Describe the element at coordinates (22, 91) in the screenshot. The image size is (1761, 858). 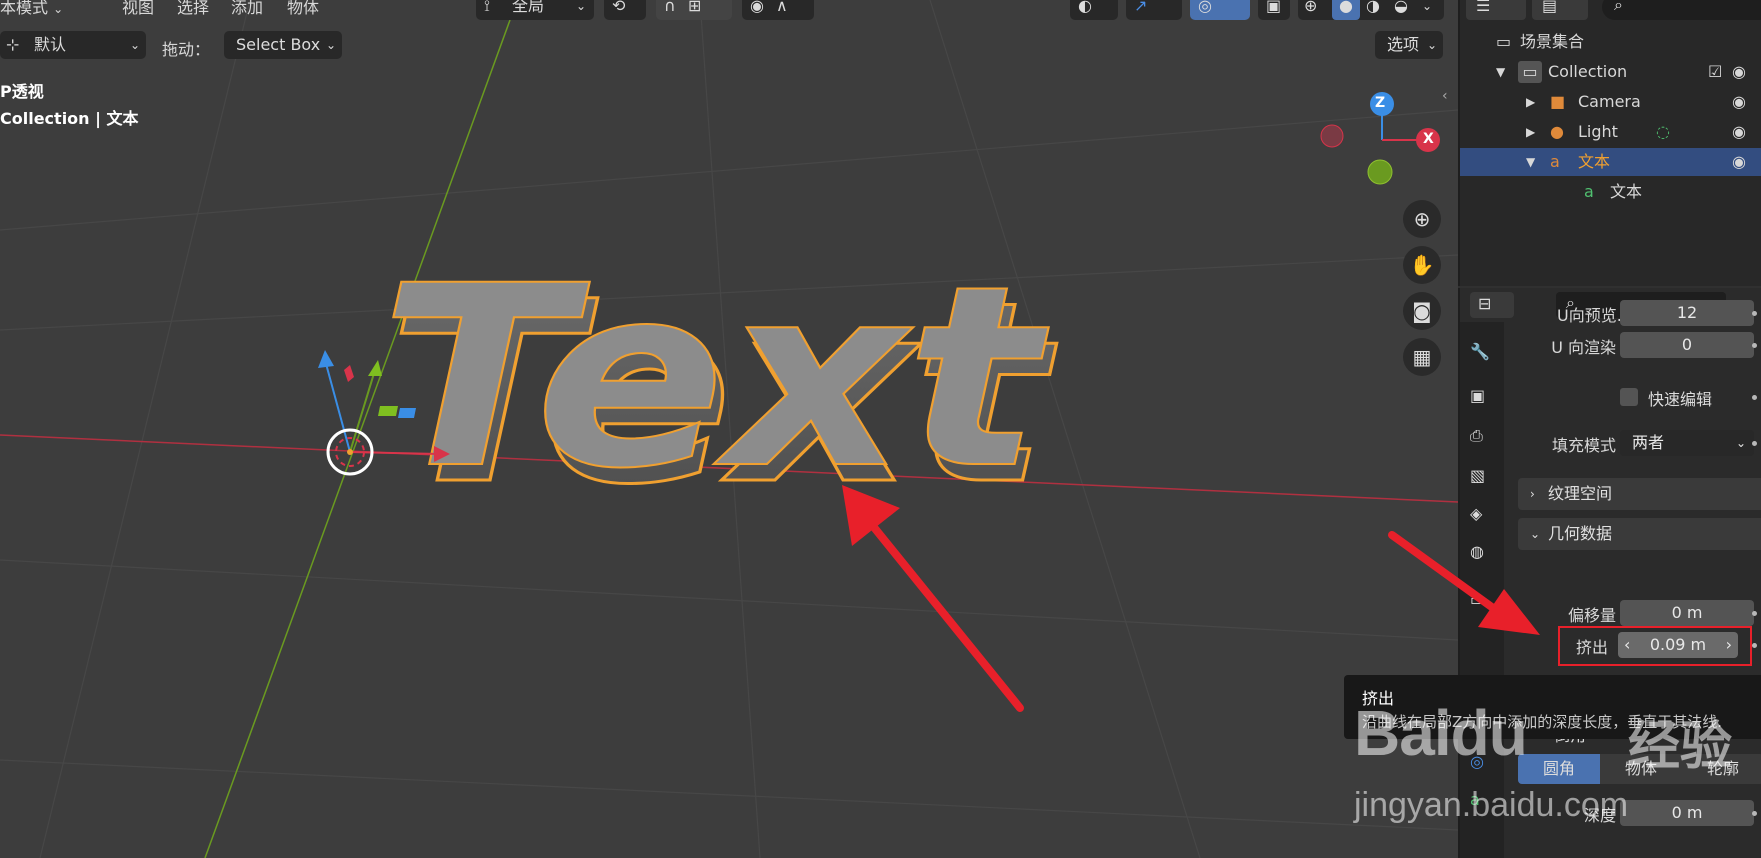
I see `view-perspective-label: P透视` at that location.